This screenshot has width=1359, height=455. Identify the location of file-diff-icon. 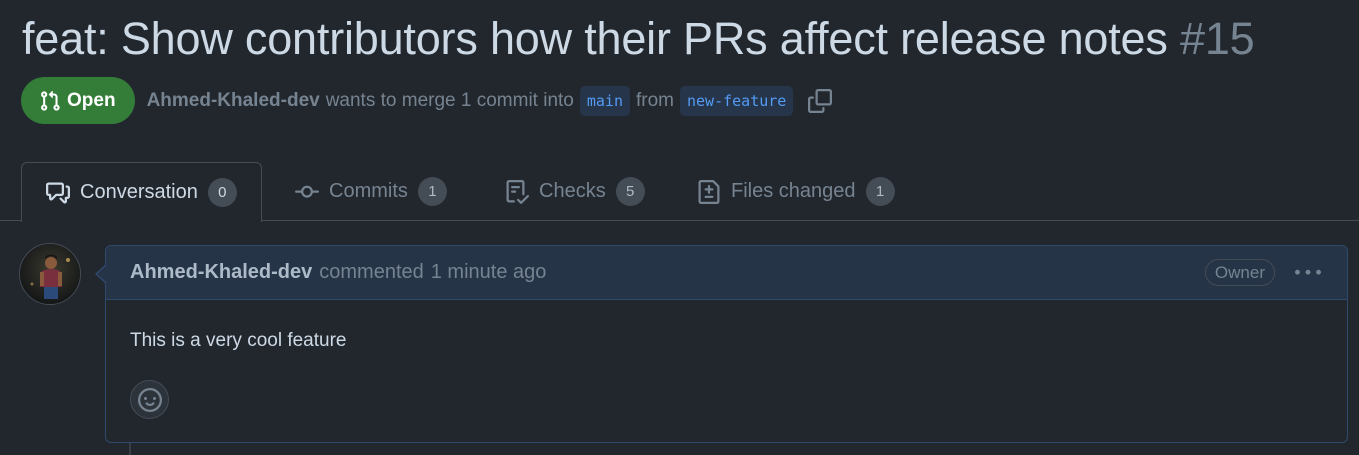
(709, 191).